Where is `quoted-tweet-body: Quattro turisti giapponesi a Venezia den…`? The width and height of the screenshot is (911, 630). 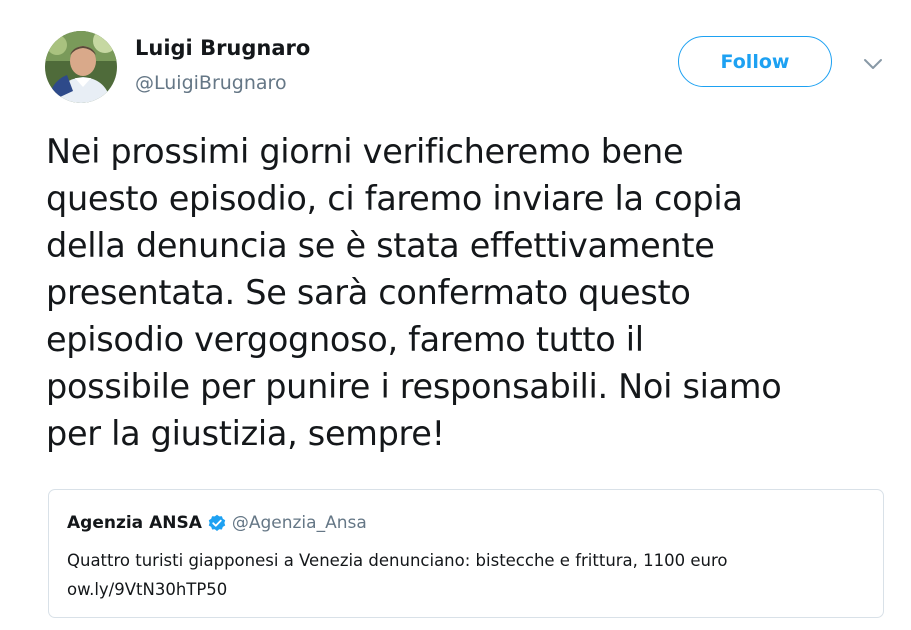 quoted-tweet-body: Quattro turisti giapponesi a Venezia den… is located at coordinates (397, 560).